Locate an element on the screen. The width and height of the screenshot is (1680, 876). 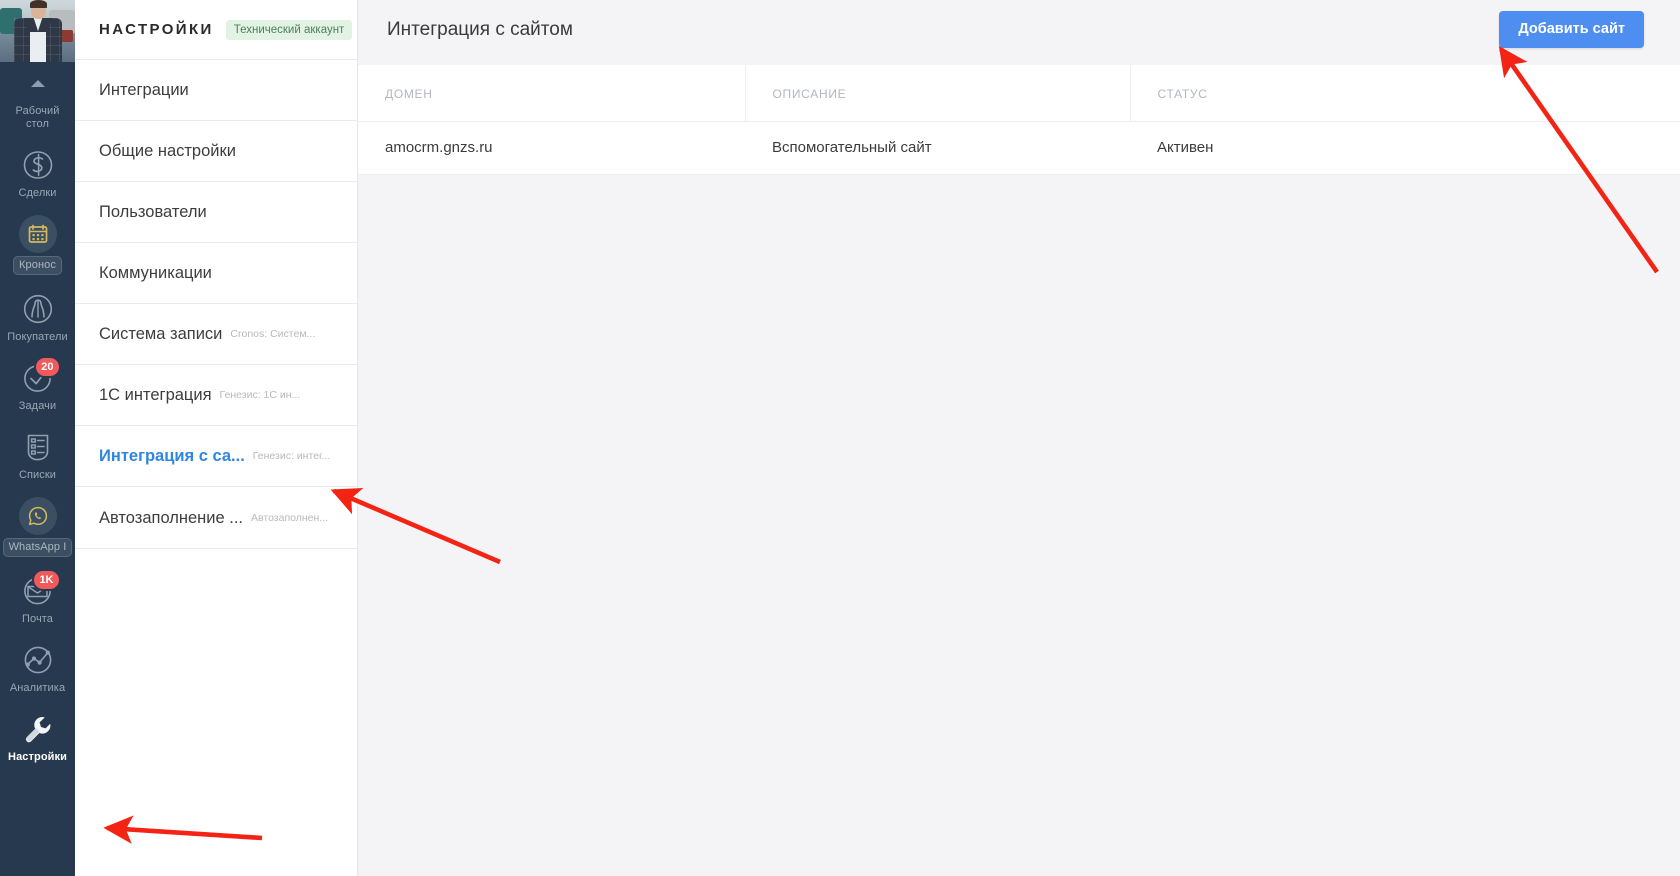
cell-domain: amocrm.gnzs.ru is located at coordinates (551, 148).